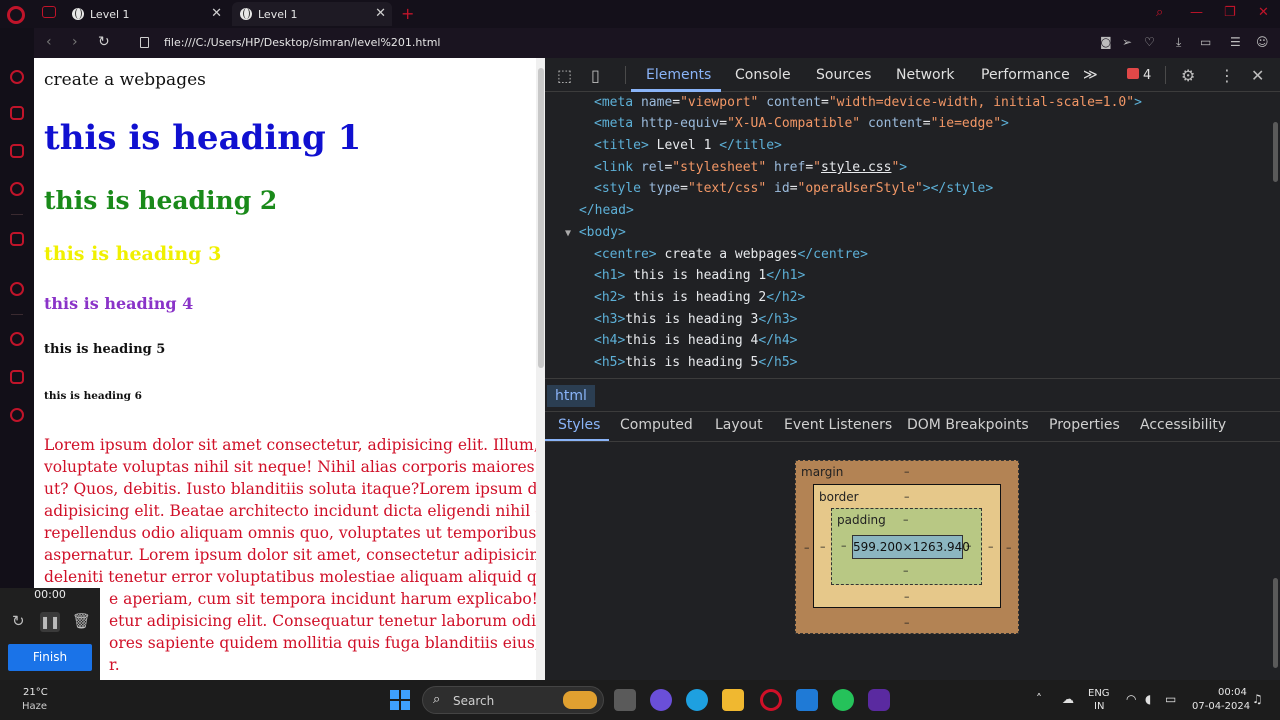 This screenshot has height=720, width=1280. I want to click on weather-condition: Haze, so click(34, 706).